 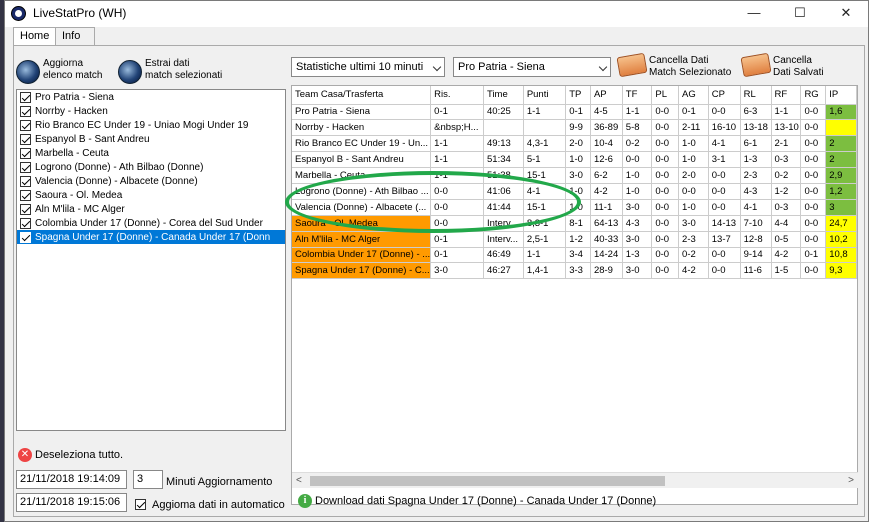 What do you see at coordinates (851, 480) in the screenshot?
I see `scroll-right-icon: >` at bounding box center [851, 480].